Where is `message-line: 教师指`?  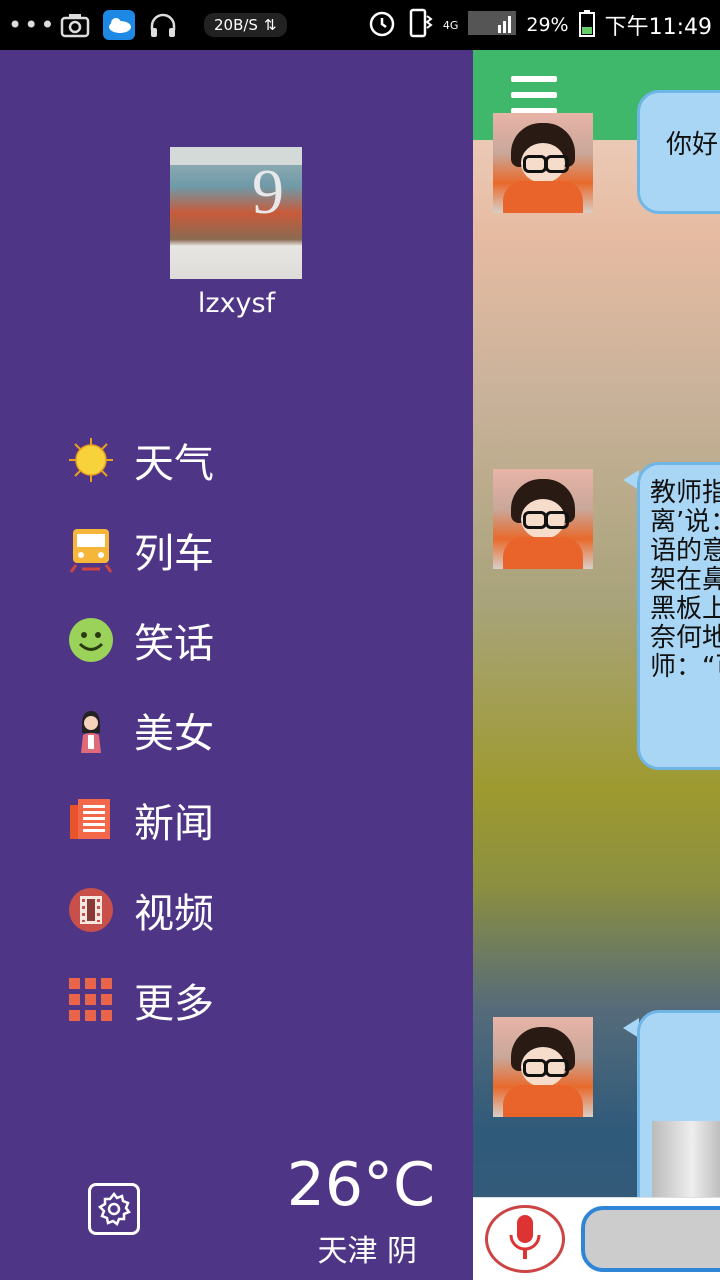 message-line: 教师指 is located at coordinates (685, 493).